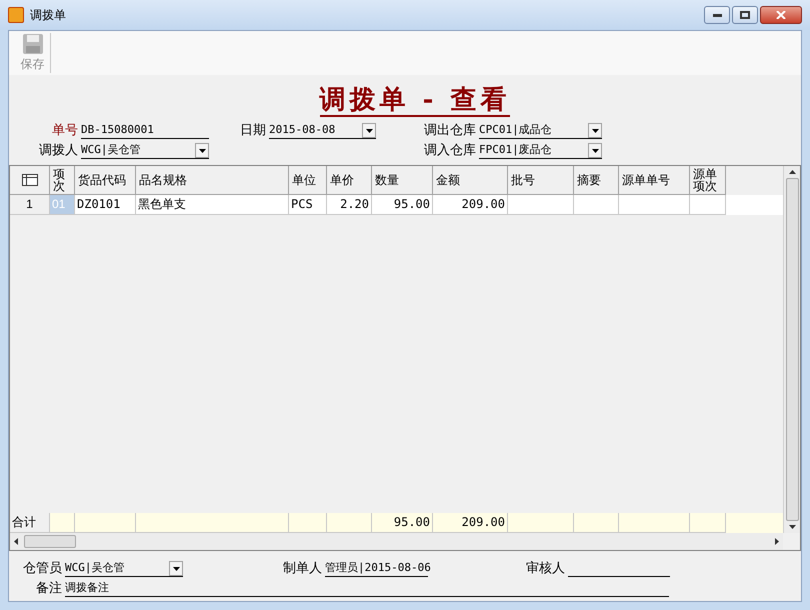  What do you see at coordinates (30, 523) in the screenshot?
I see `total-label: 合计` at bounding box center [30, 523].